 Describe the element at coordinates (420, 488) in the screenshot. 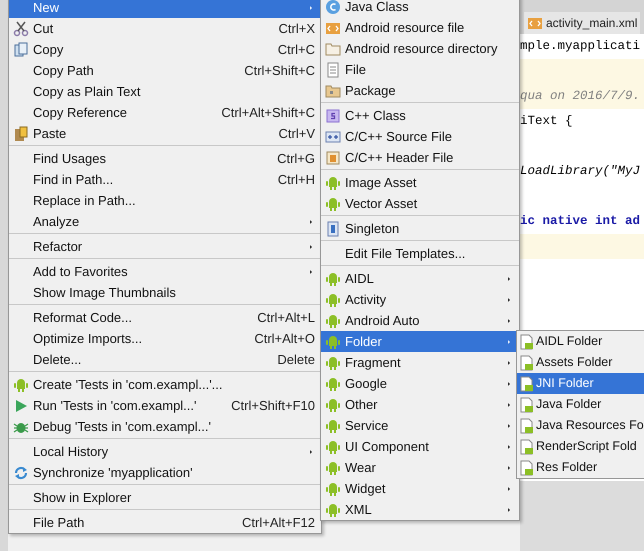

I see `menu-item: Widget` at that location.